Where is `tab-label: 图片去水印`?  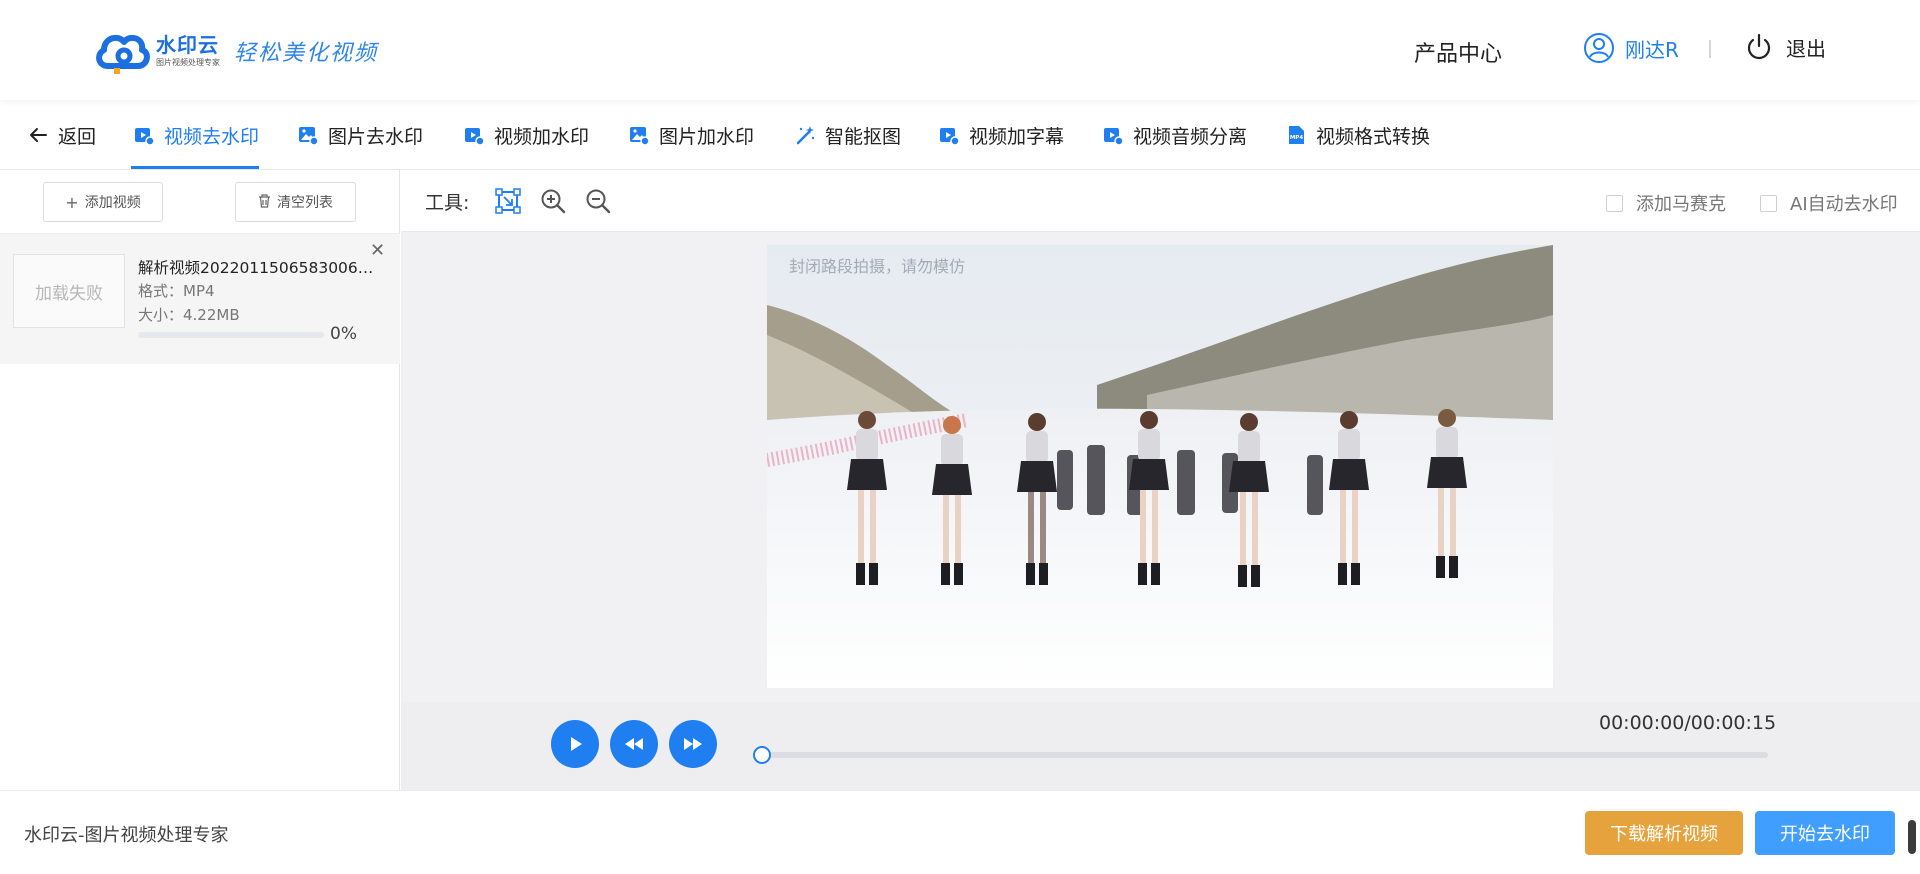 tab-label: 图片去水印 is located at coordinates (376, 136).